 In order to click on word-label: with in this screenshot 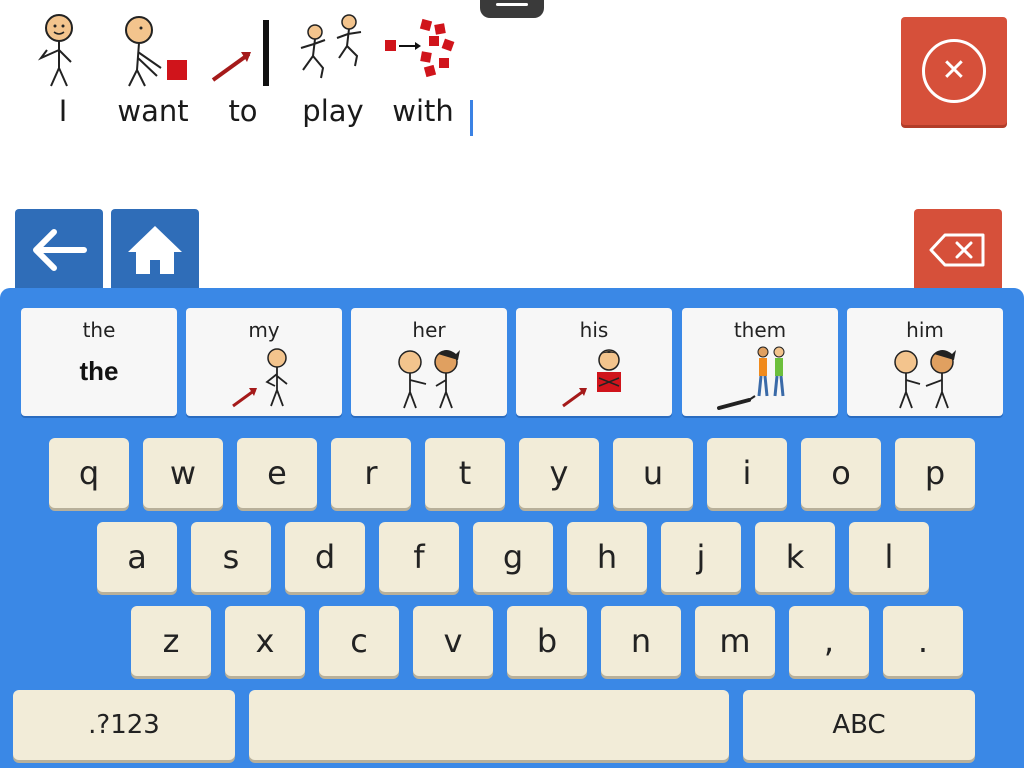, I will do `click(423, 111)`.